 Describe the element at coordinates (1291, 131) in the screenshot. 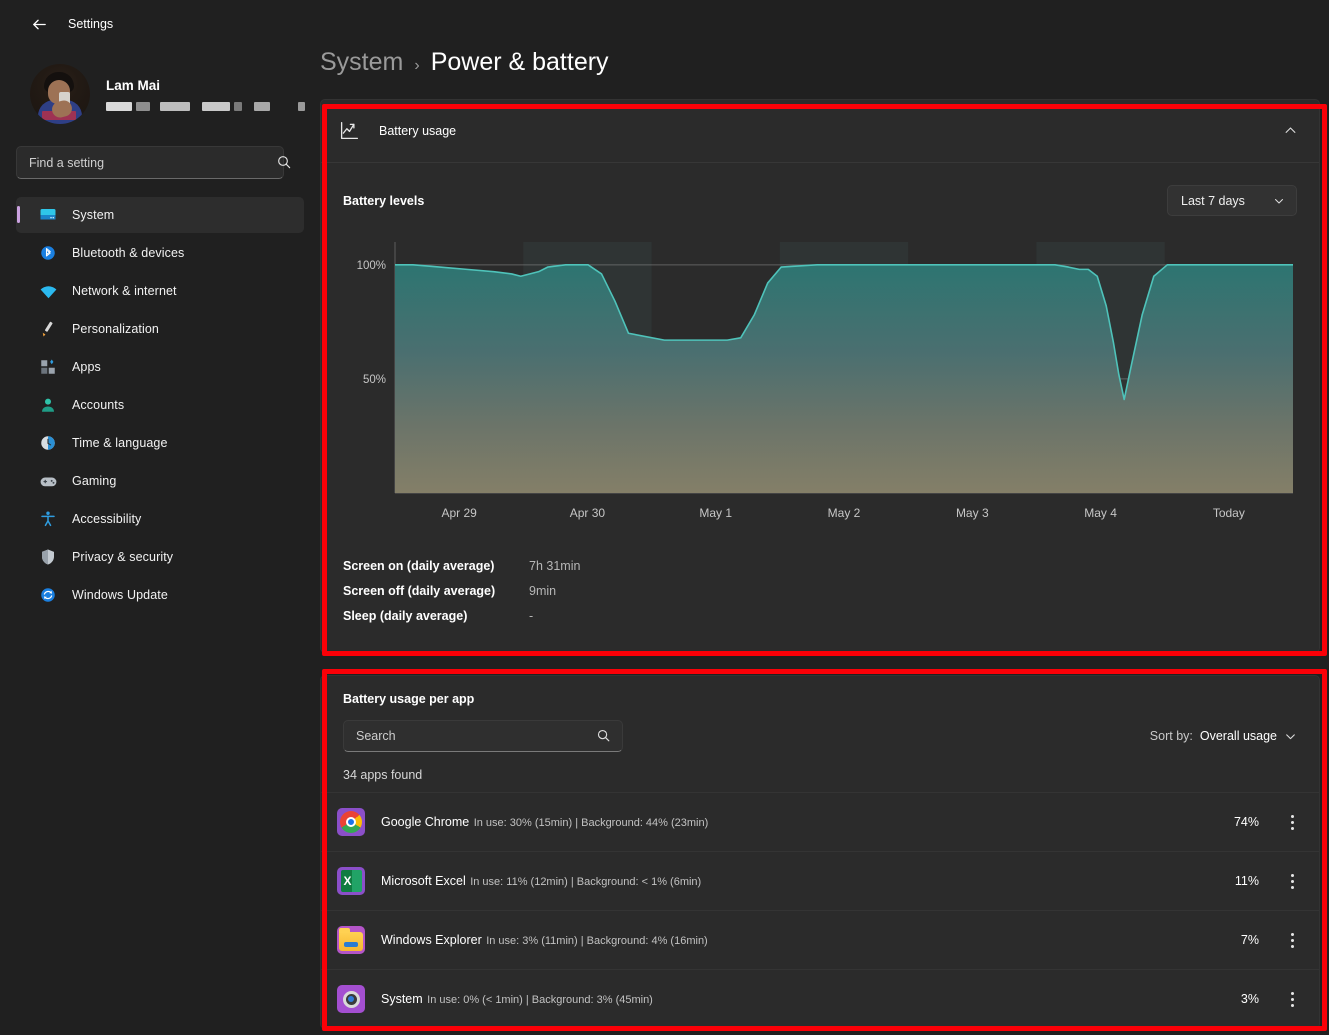

I see `chevron-up-icon` at that location.